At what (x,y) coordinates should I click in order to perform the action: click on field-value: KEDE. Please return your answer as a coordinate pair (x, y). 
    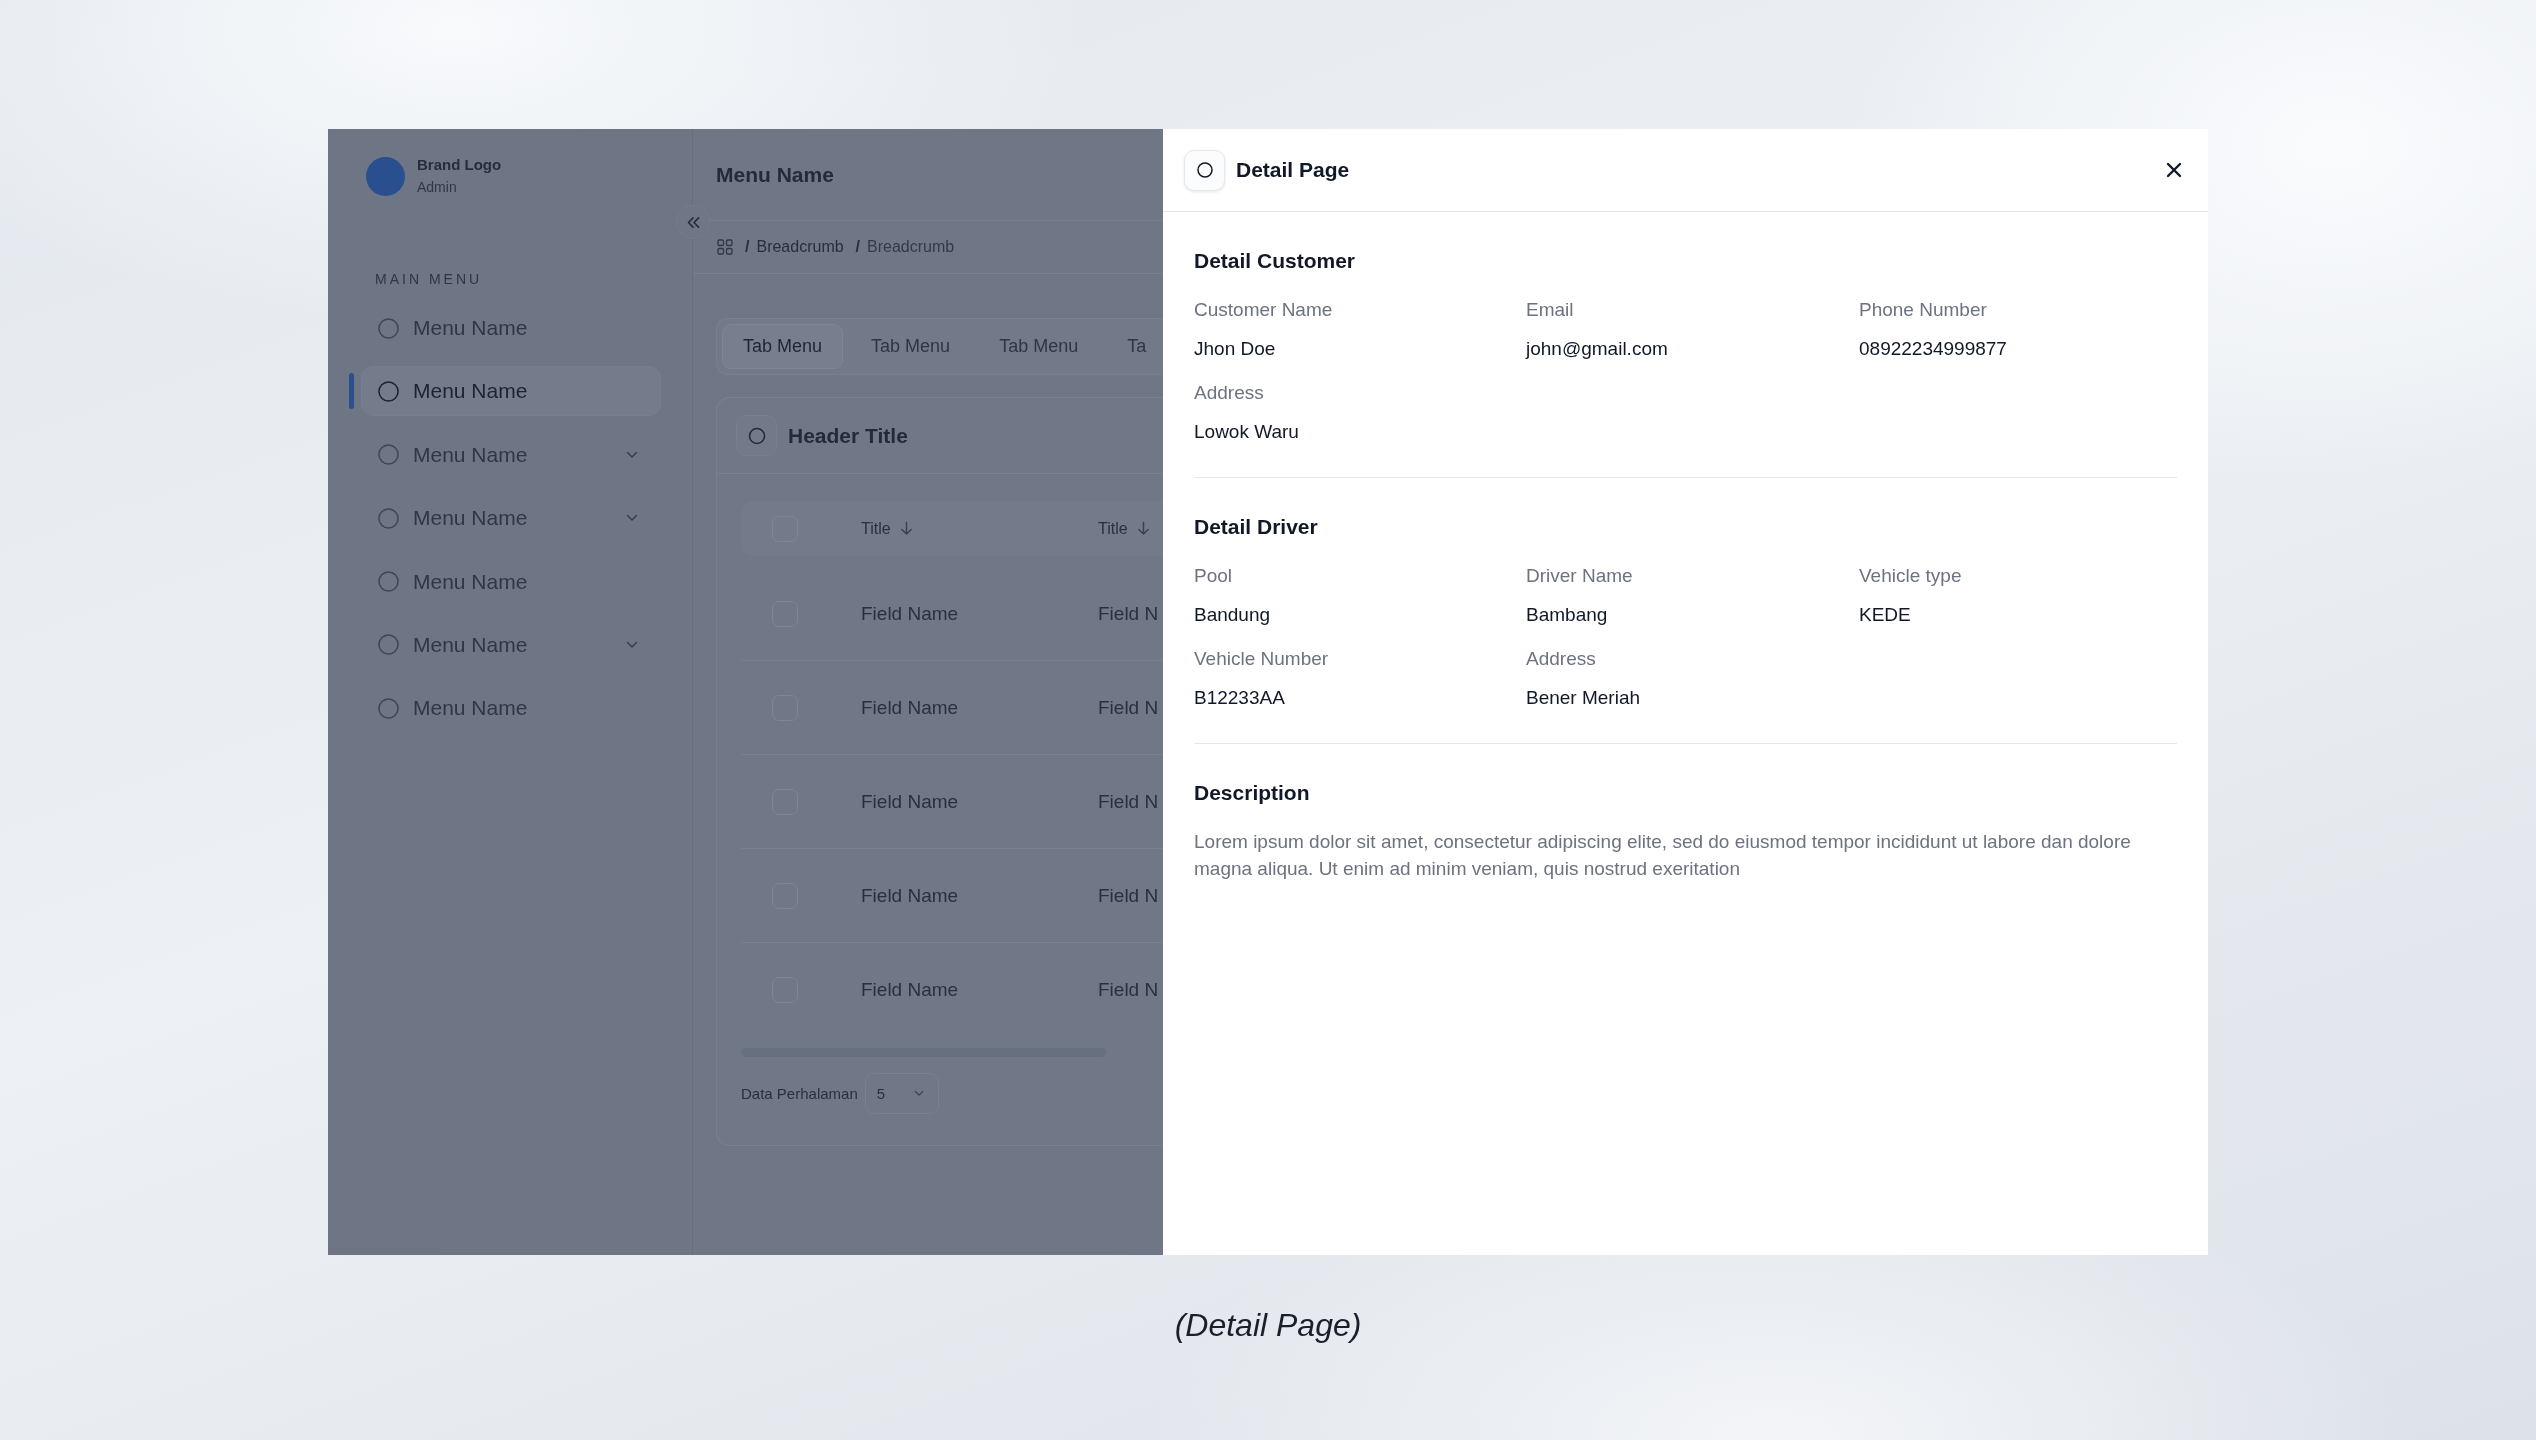
    Looking at the image, I should click on (1885, 615).